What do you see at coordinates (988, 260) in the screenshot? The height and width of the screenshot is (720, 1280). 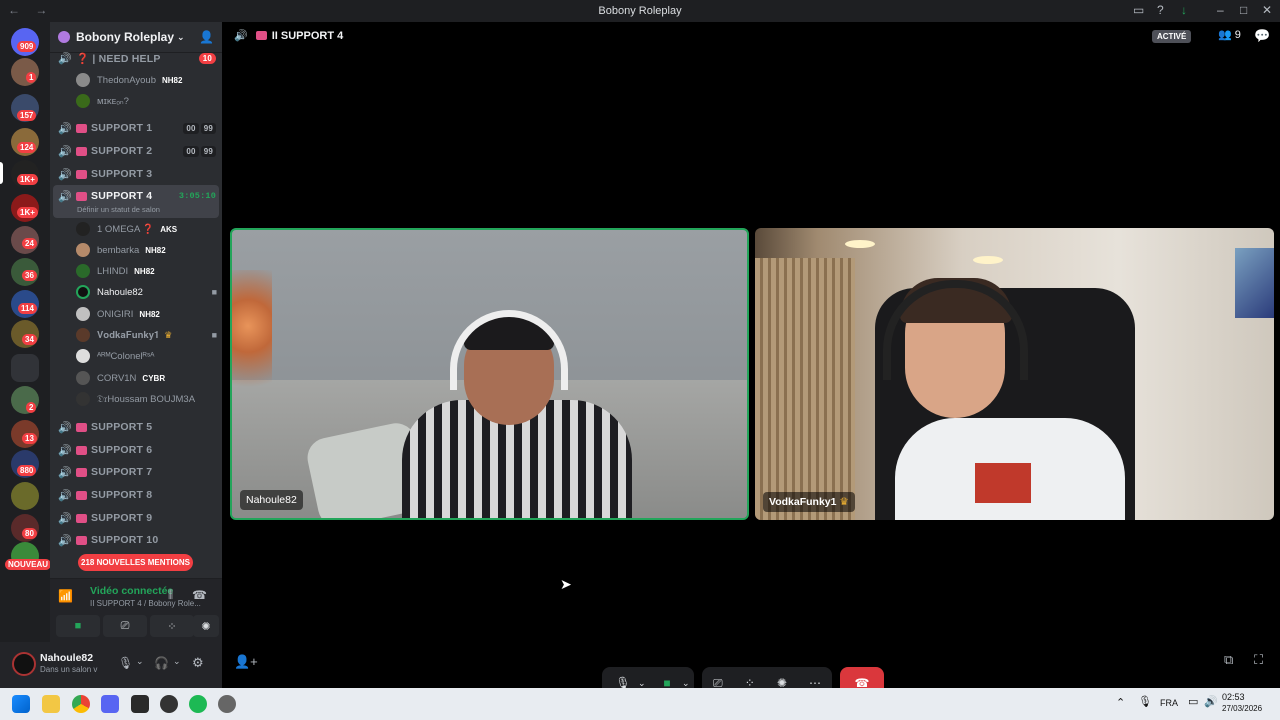 I see `ceiling-light-shape` at bounding box center [988, 260].